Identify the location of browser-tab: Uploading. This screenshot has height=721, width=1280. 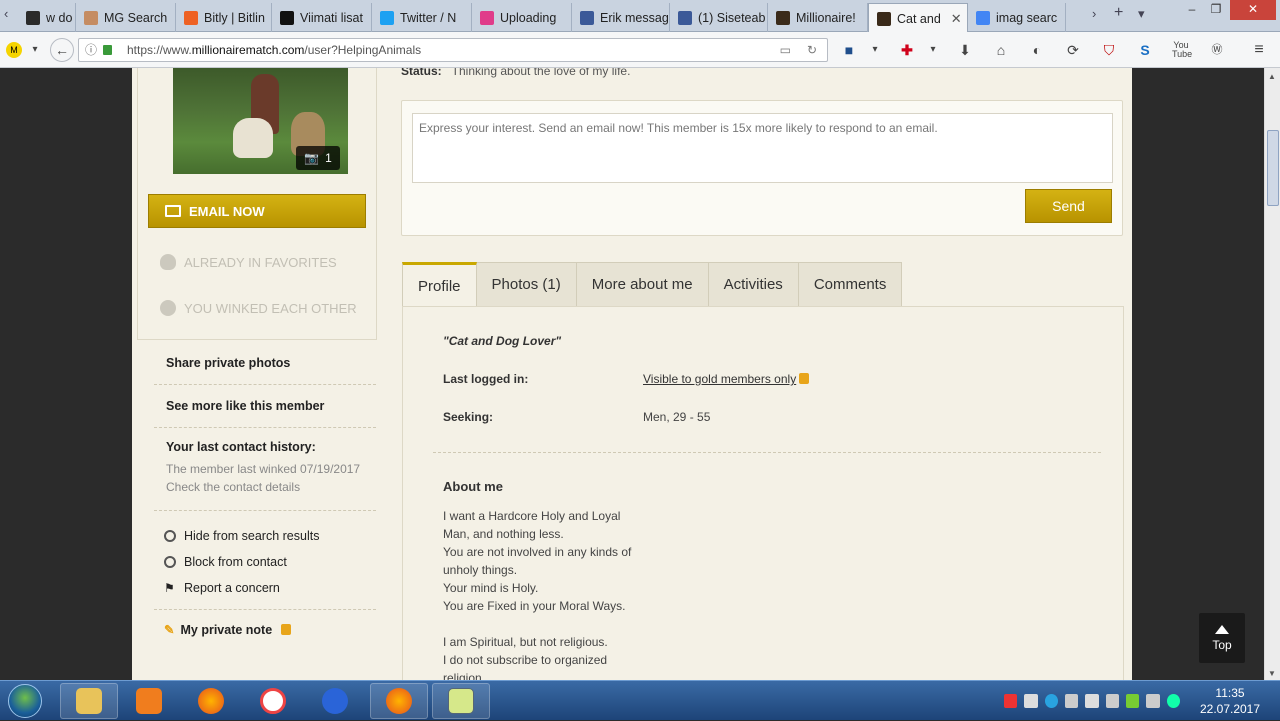
(522, 17).